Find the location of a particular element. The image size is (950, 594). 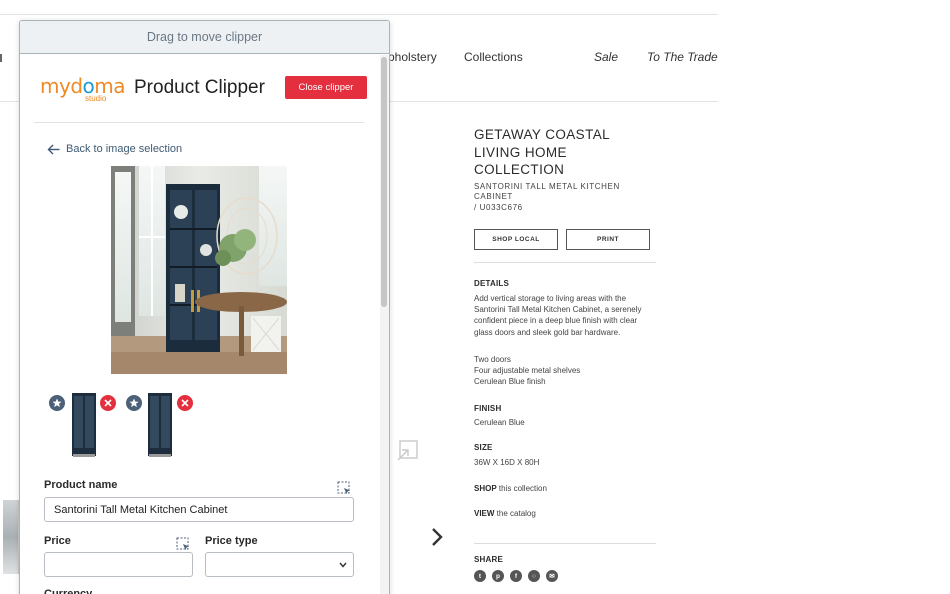

selected-product-image is located at coordinates (199, 270).